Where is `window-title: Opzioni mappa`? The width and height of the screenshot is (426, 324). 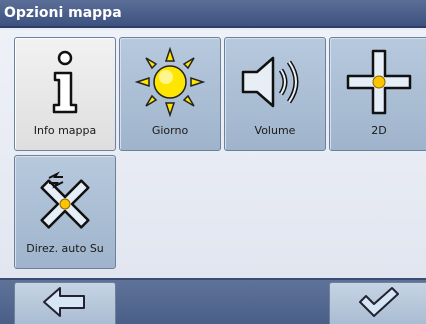
window-title: Opzioni mappa is located at coordinates (213, 14).